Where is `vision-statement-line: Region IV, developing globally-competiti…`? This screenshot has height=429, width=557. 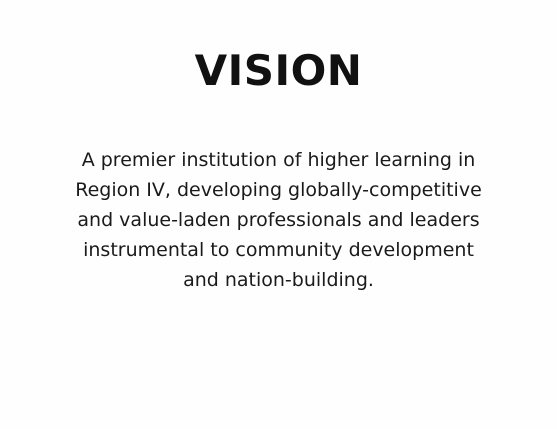 vision-statement-line: Region IV, developing globally-competiti… is located at coordinates (278, 190).